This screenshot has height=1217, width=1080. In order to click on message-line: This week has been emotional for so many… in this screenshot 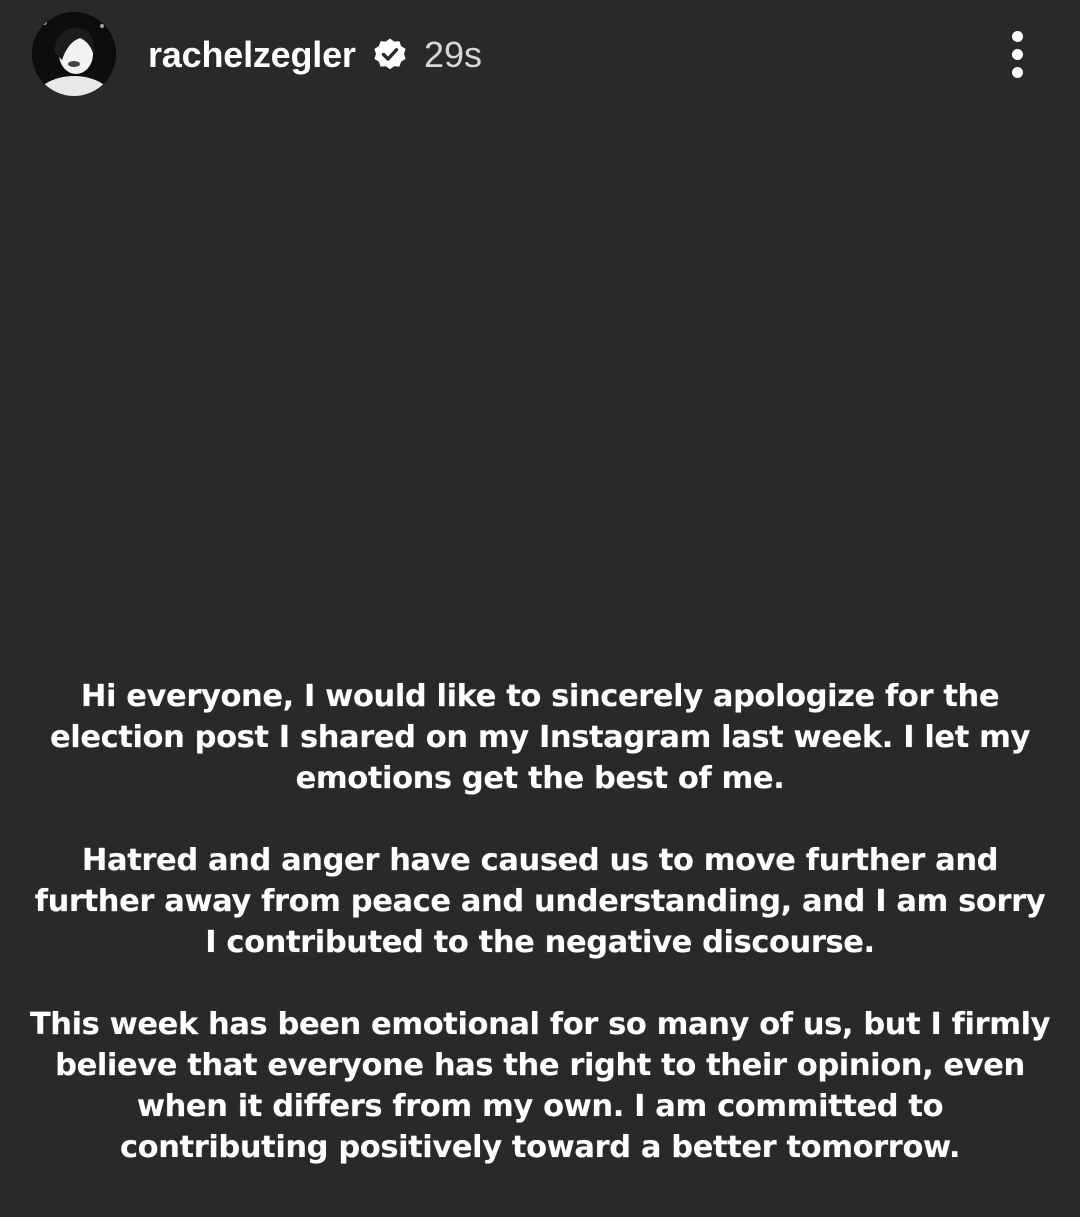, I will do `click(540, 1024)`.